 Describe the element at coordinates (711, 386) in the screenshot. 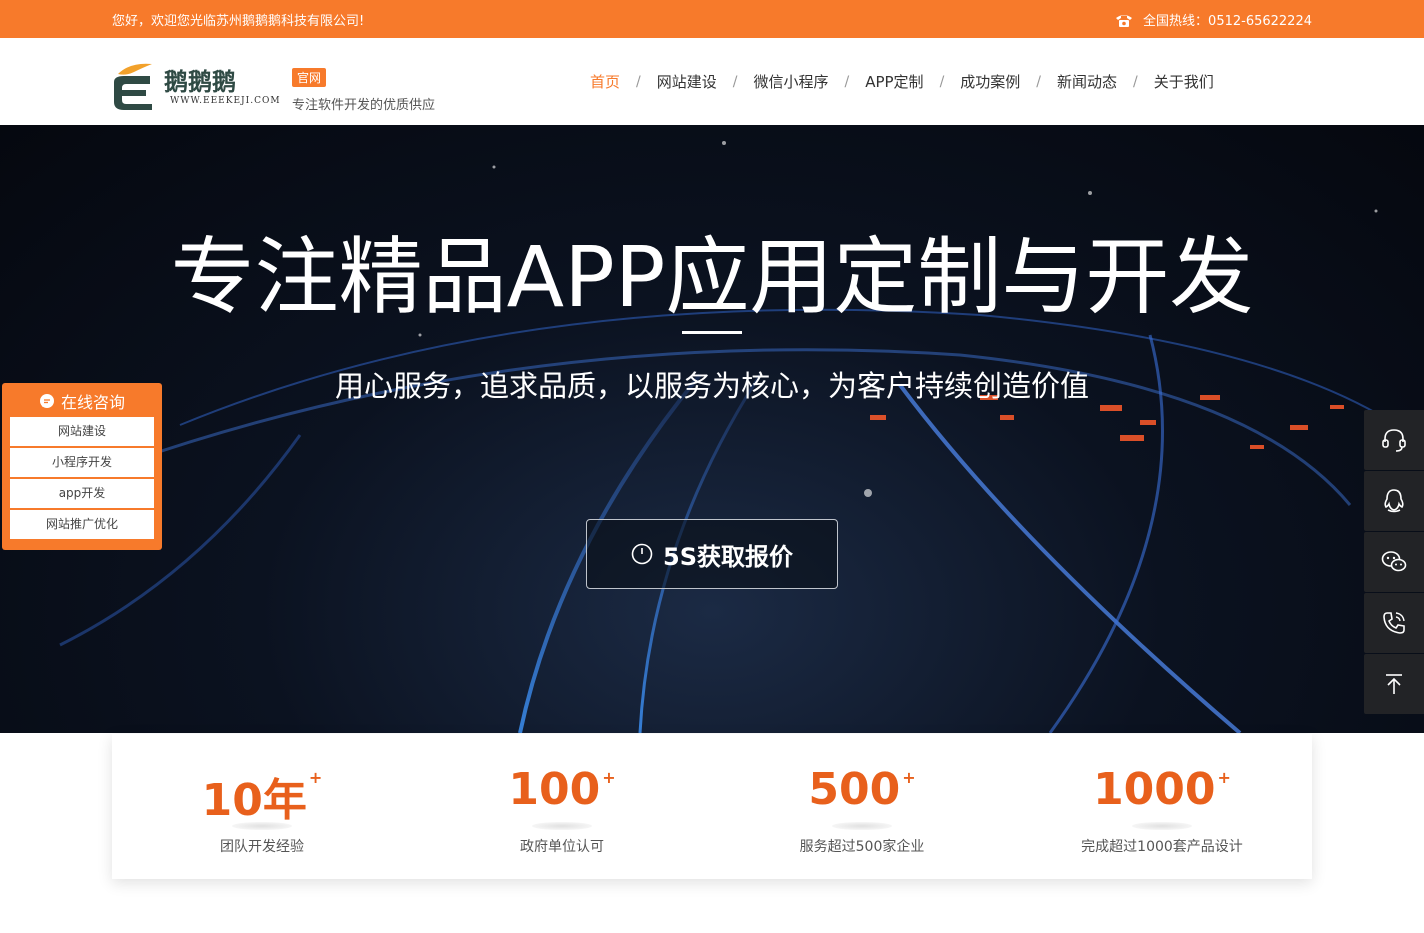

I see `hero-subtitle: 用心服务，追求品质，以服务为核心，为客户持续创造价值` at that location.